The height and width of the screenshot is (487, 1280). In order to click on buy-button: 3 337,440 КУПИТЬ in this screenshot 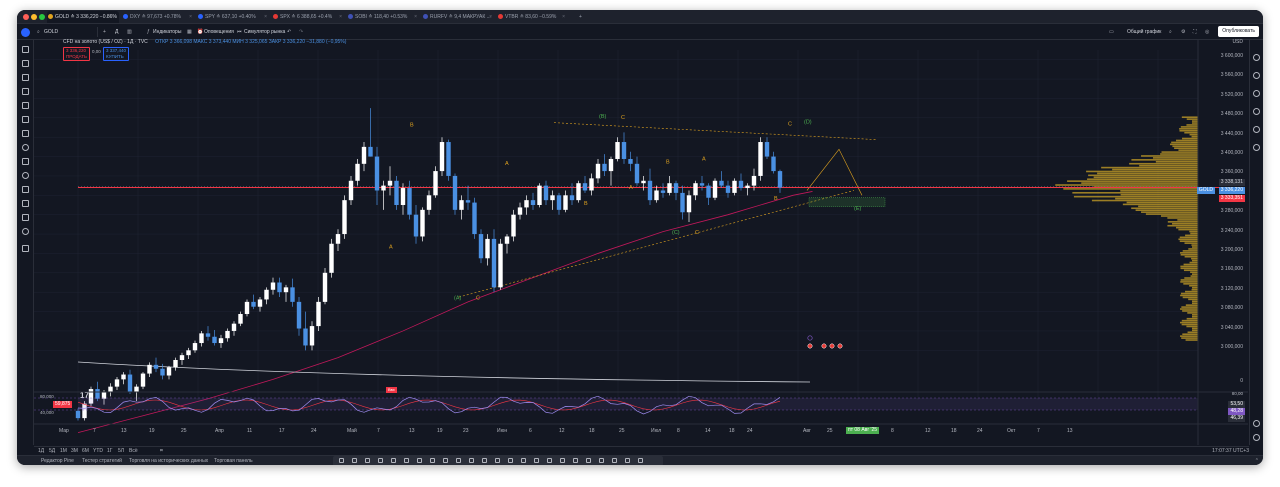, I will do `click(116, 54)`.